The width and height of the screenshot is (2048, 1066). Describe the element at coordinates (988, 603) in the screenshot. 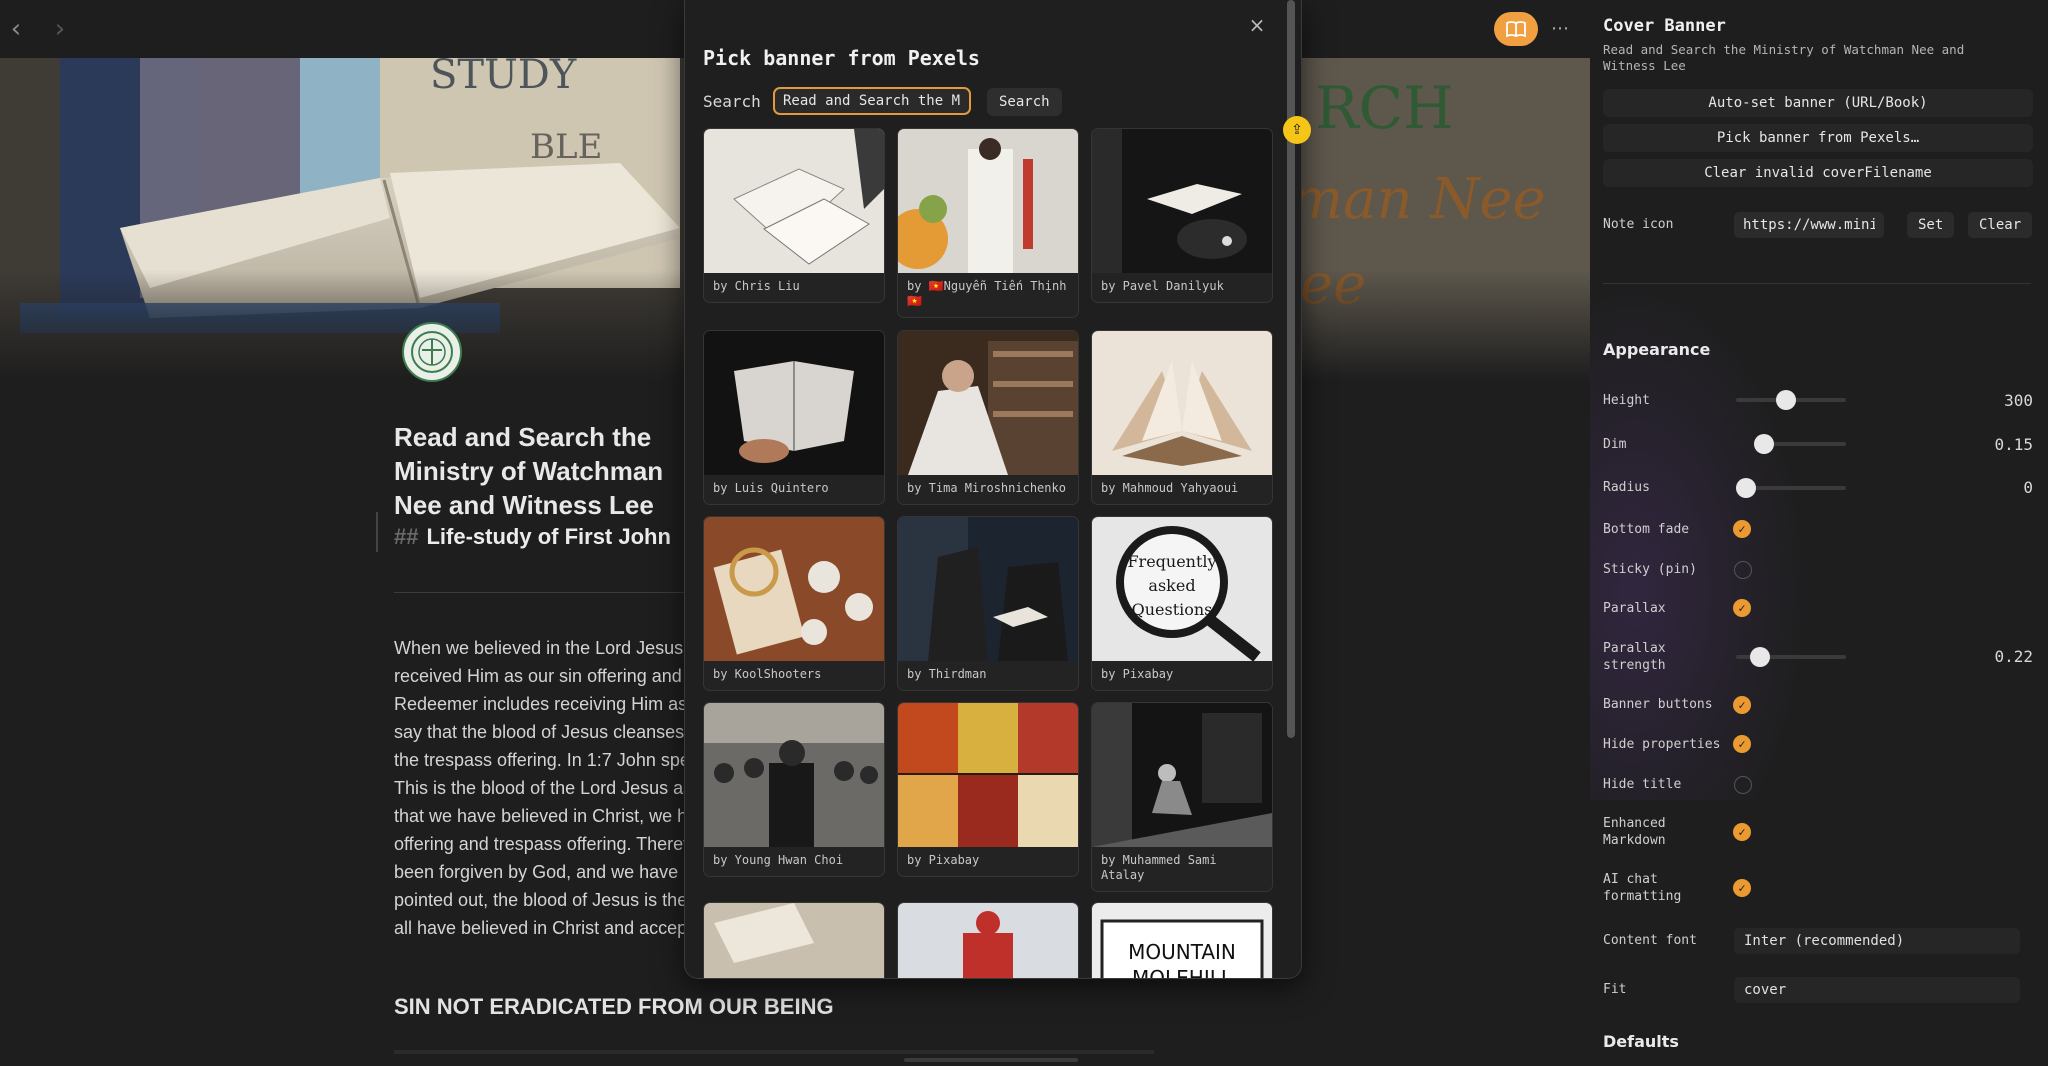

I see `photo-card: by Thirdman` at that location.